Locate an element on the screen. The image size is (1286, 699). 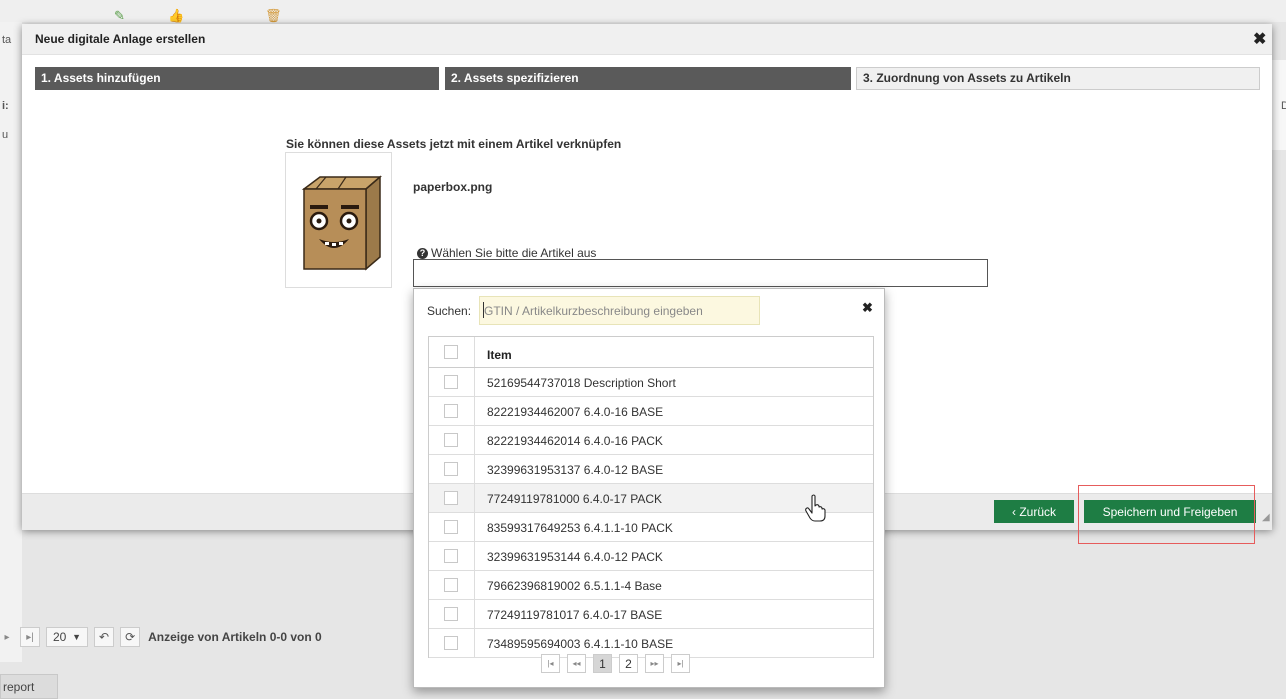
table-row: 52169544737018 Description Short is located at coordinates (651, 382).